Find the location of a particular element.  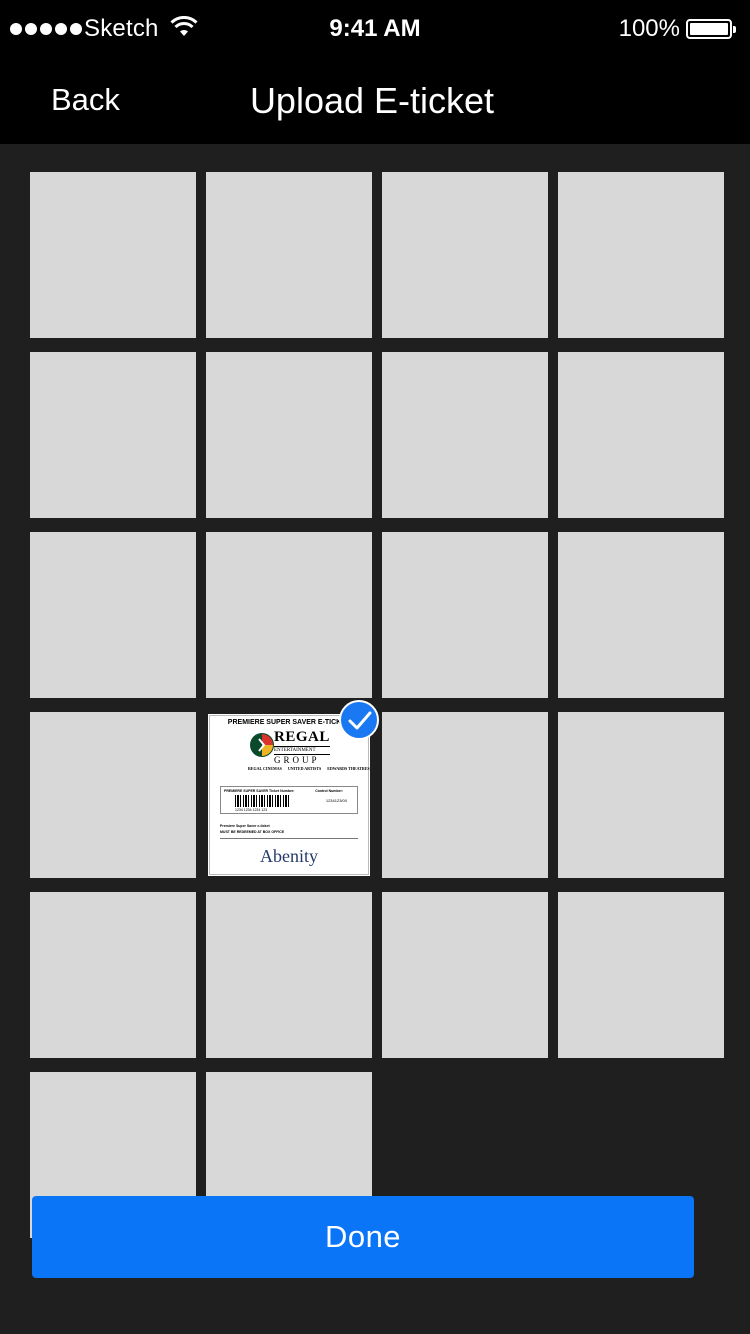

regal-logo-icon is located at coordinates (262, 745).